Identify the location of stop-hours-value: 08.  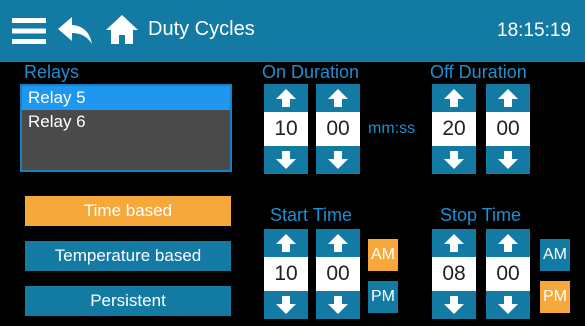
(454, 274).